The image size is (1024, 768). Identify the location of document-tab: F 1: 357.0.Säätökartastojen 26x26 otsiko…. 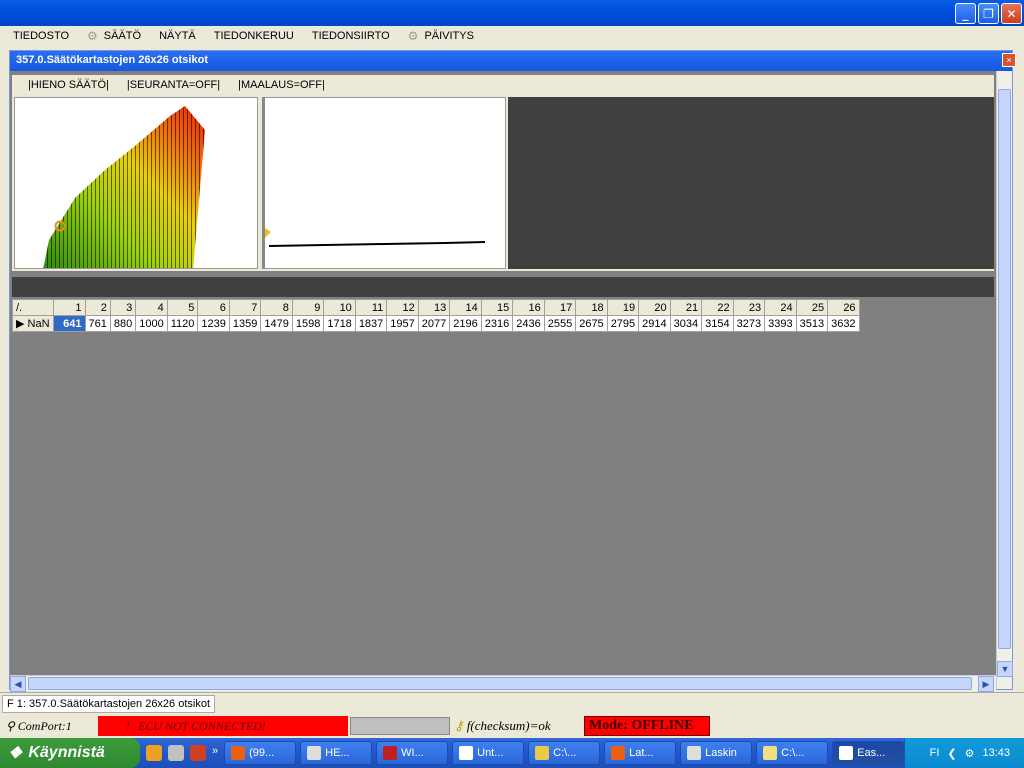
(109, 704).